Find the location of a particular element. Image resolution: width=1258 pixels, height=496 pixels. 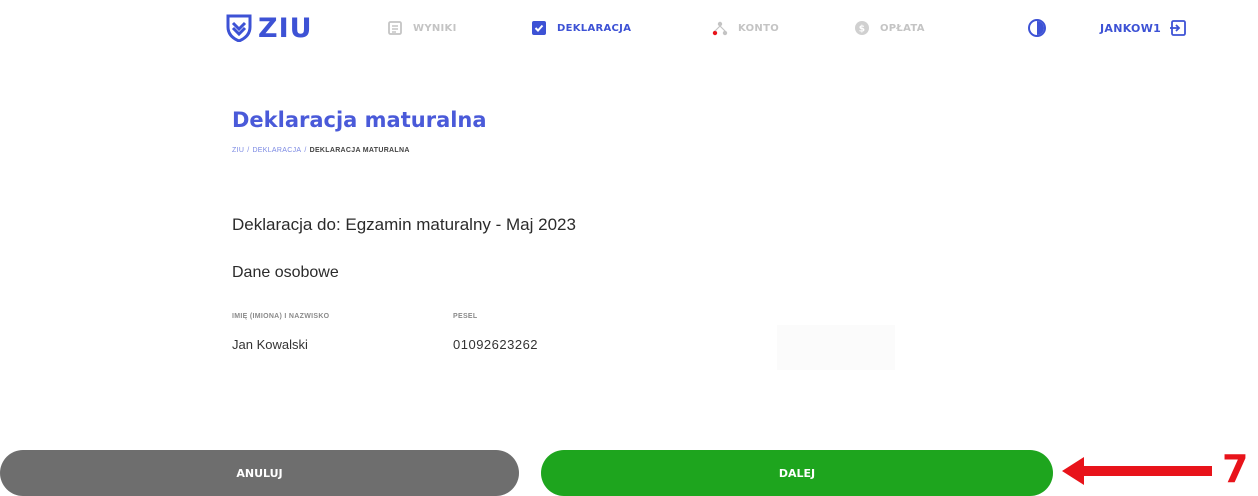

nav-item-declaration: DEKLARACJA is located at coordinates (581, 28).